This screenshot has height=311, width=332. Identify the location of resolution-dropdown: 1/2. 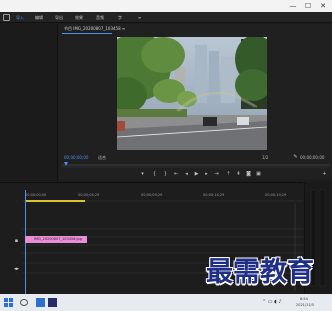
(265, 157).